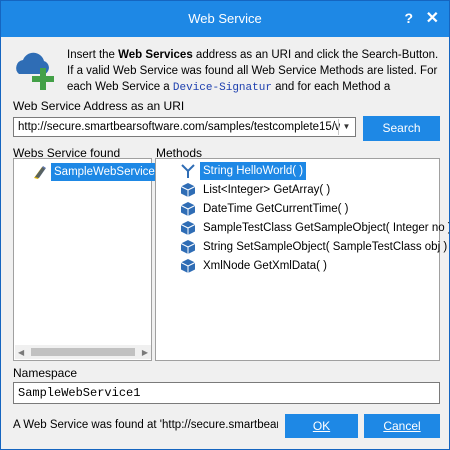 This screenshot has height=450, width=450. What do you see at coordinates (35, 71) in the screenshot?
I see `cloud-add-icon` at bounding box center [35, 71].